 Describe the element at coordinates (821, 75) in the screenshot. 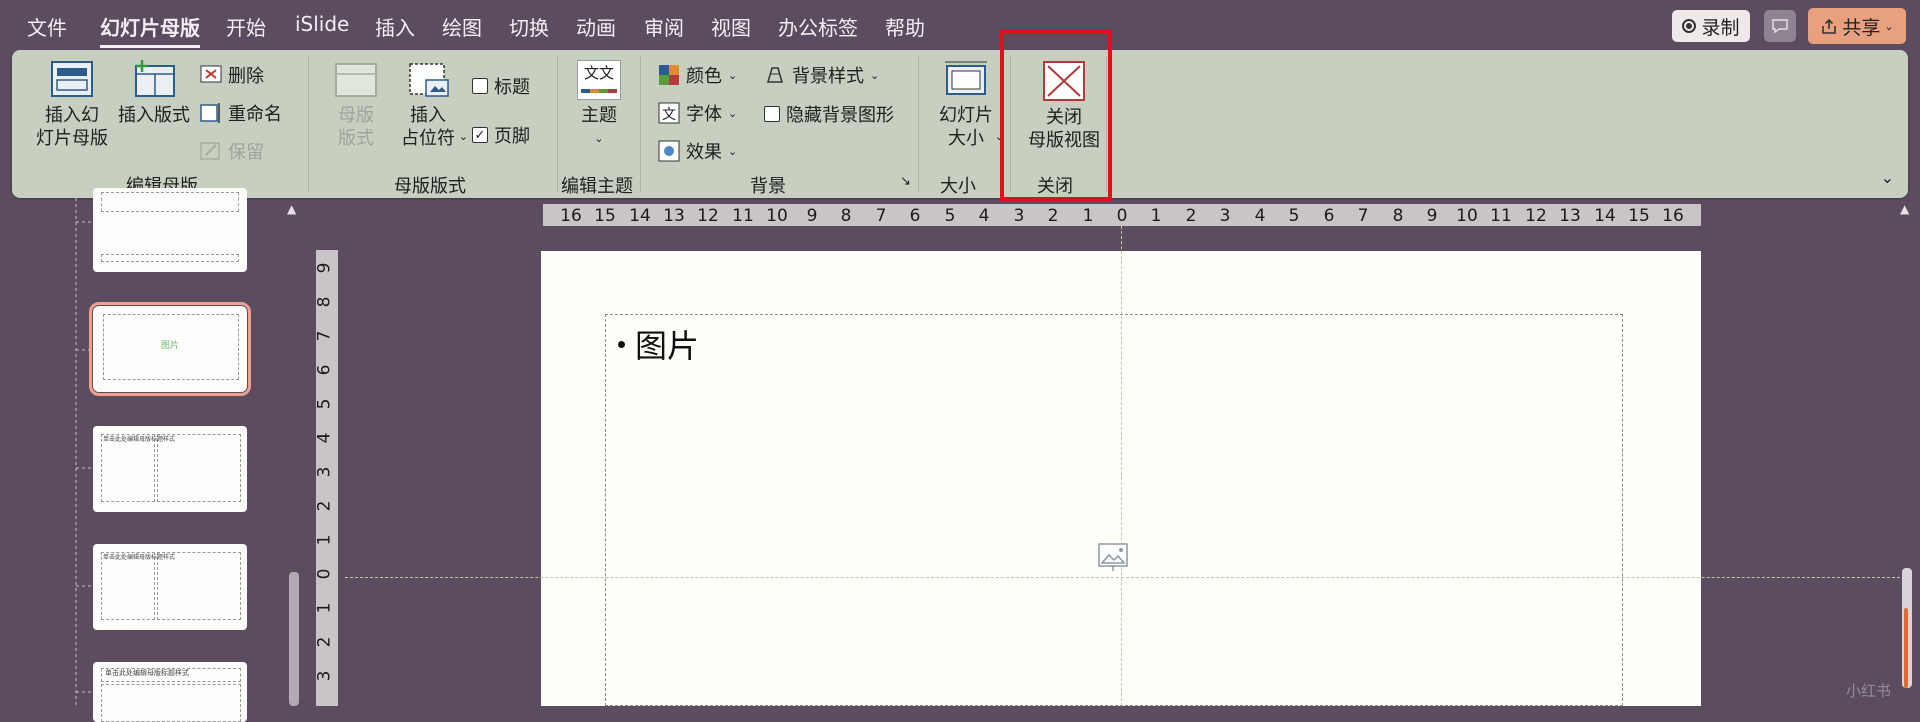

I see `background-styles-button: 背景样式 ⌄` at that location.